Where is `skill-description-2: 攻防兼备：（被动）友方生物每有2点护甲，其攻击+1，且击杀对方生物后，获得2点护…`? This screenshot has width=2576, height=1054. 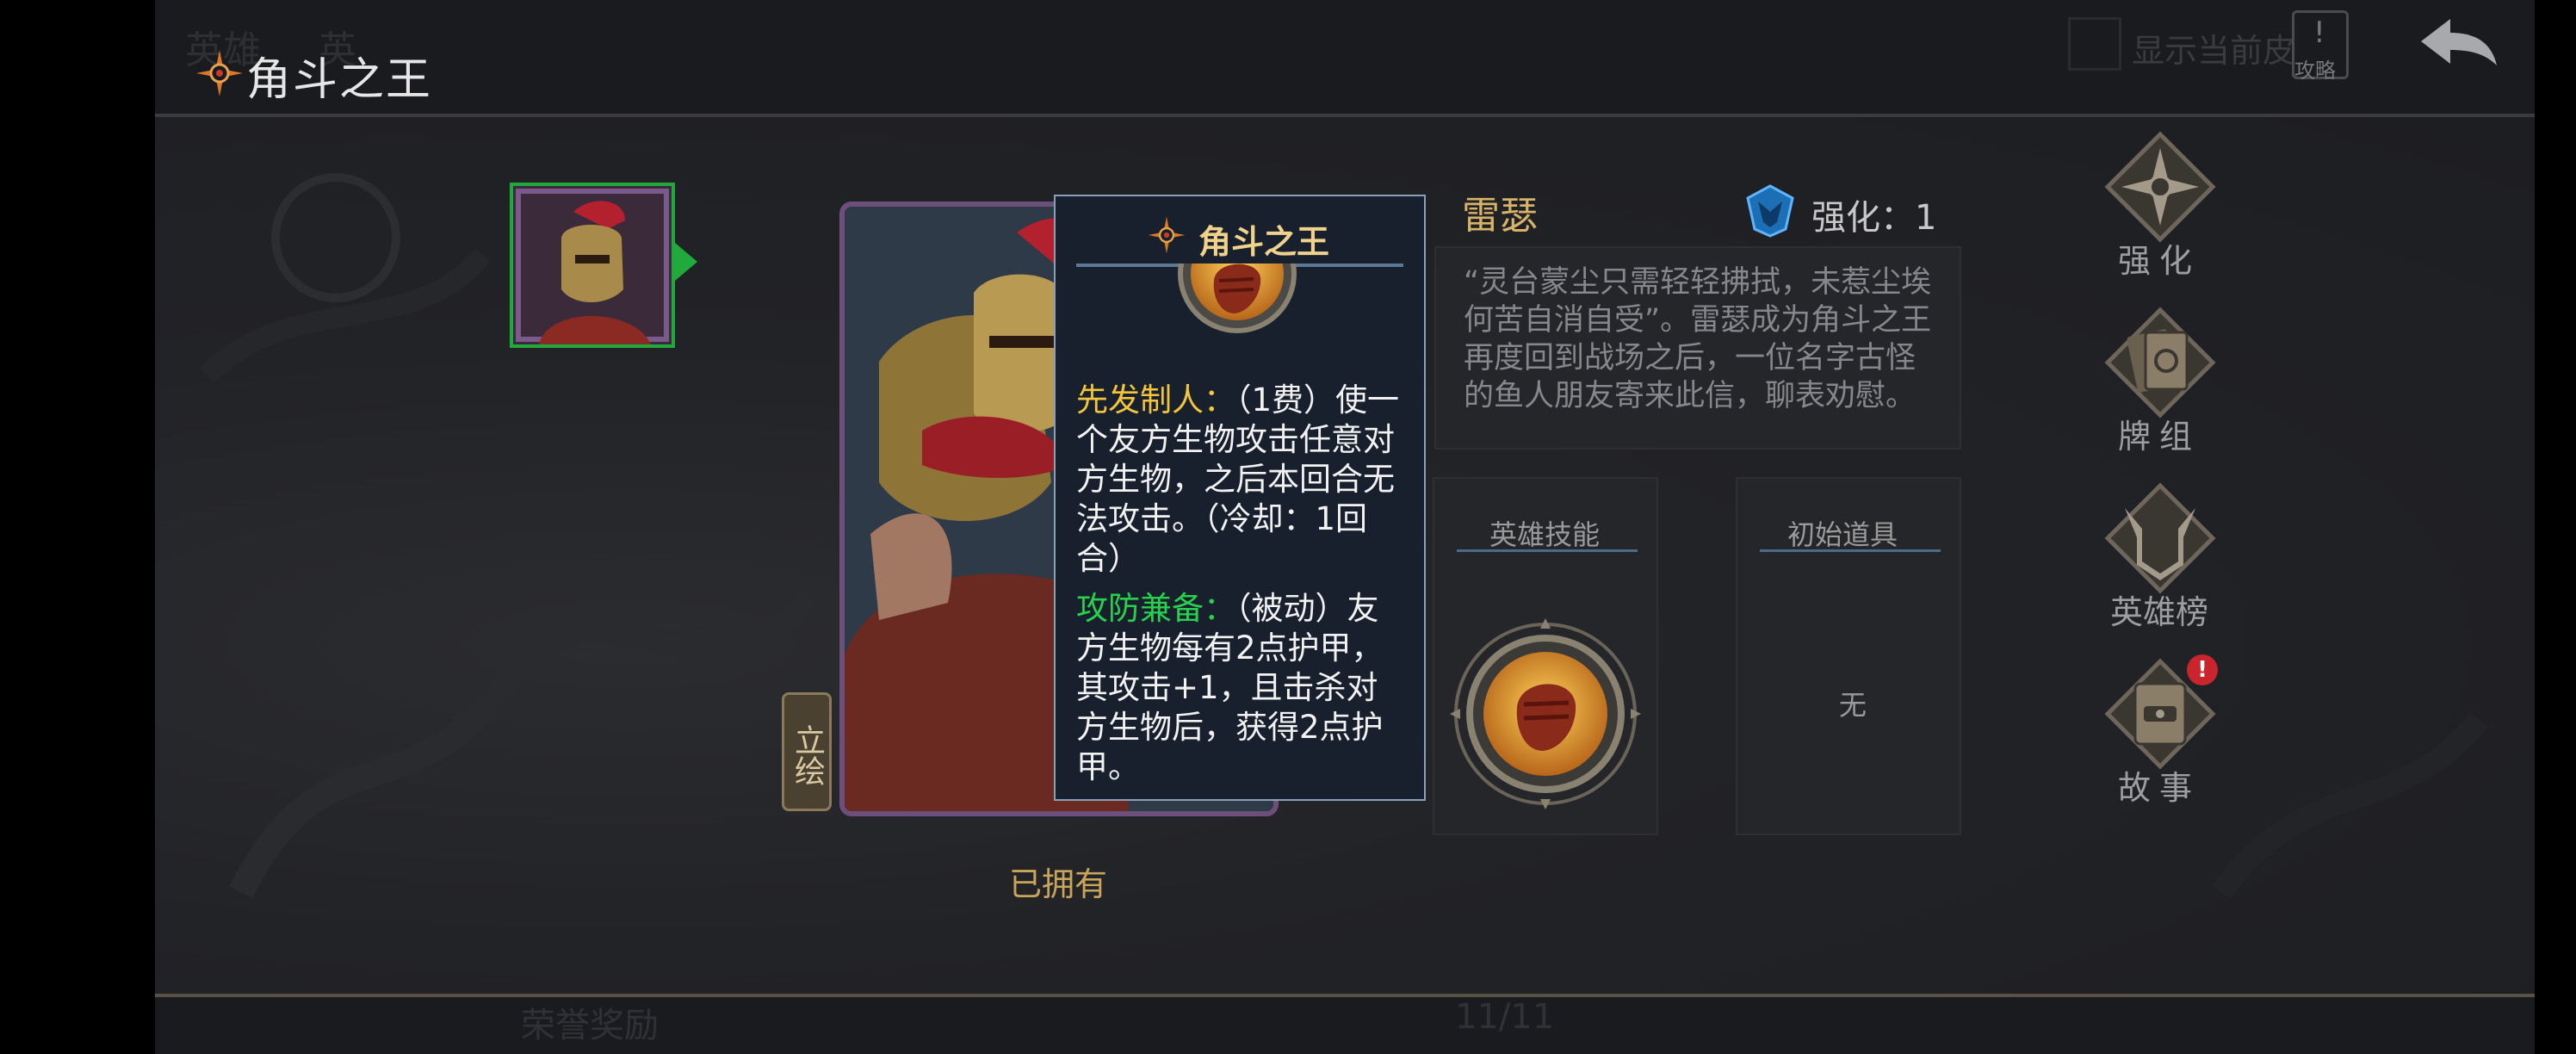
skill-description-2: 攻防兼备：（被动）友方生物每有2点护甲，其攻击+1，且击杀对方生物后，获得2点护… is located at coordinates (1242, 688).